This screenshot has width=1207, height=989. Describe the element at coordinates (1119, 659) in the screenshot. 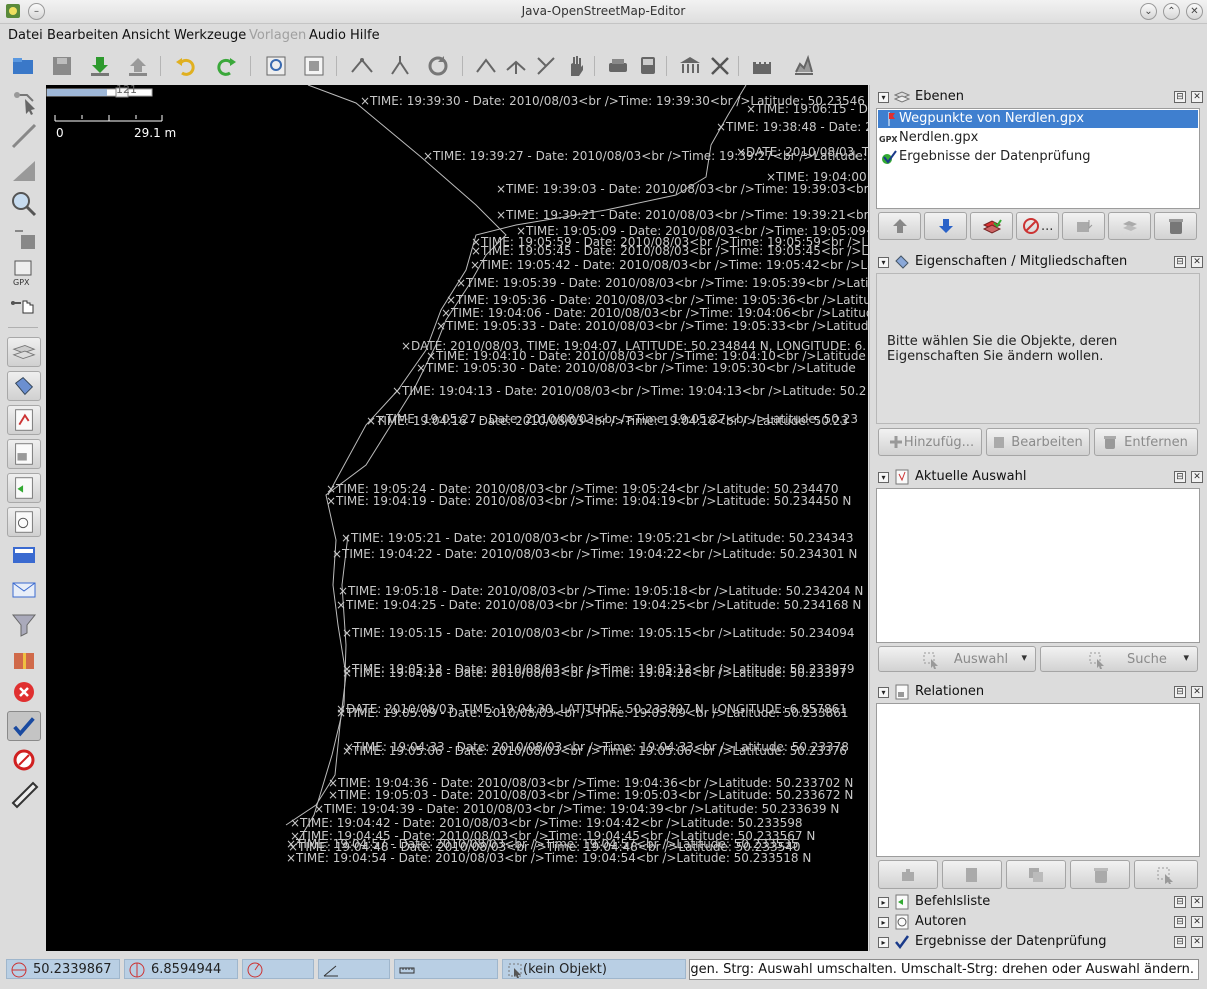

I see `selection-search-button: Suche ▾` at that location.